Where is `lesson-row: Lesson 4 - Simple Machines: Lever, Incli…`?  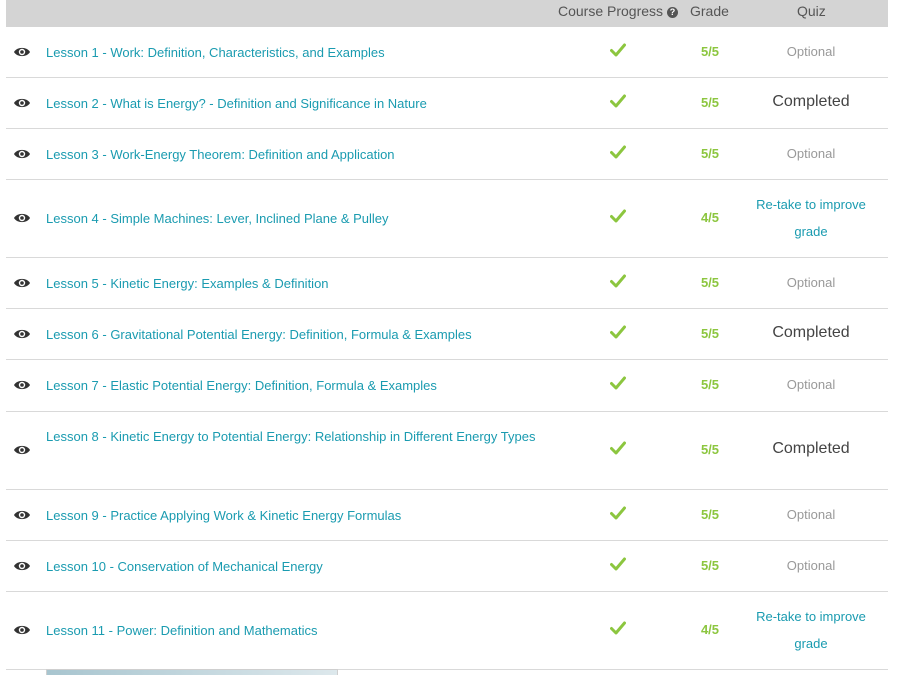 lesson-row: Lesson 4 - Simple Machines: Lever, Incli… is located at coordinates (447, 219).